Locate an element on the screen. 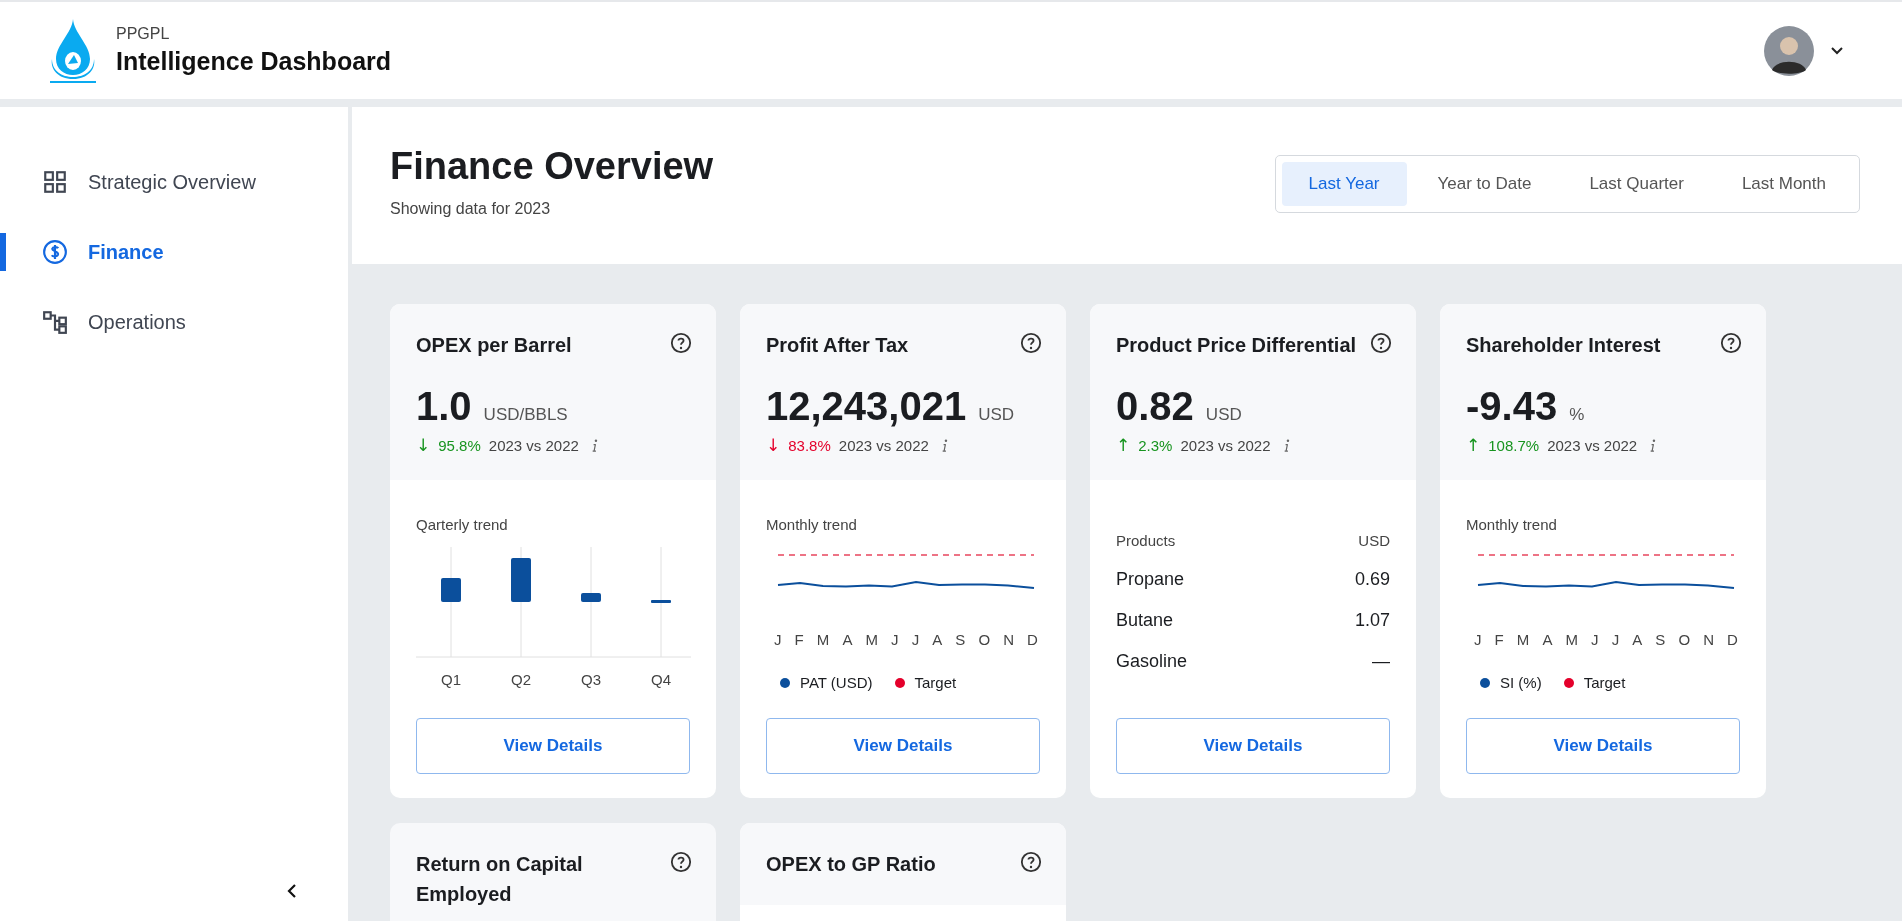  sidebar-item: Strategic Overview is located at coordinates (174, 182).